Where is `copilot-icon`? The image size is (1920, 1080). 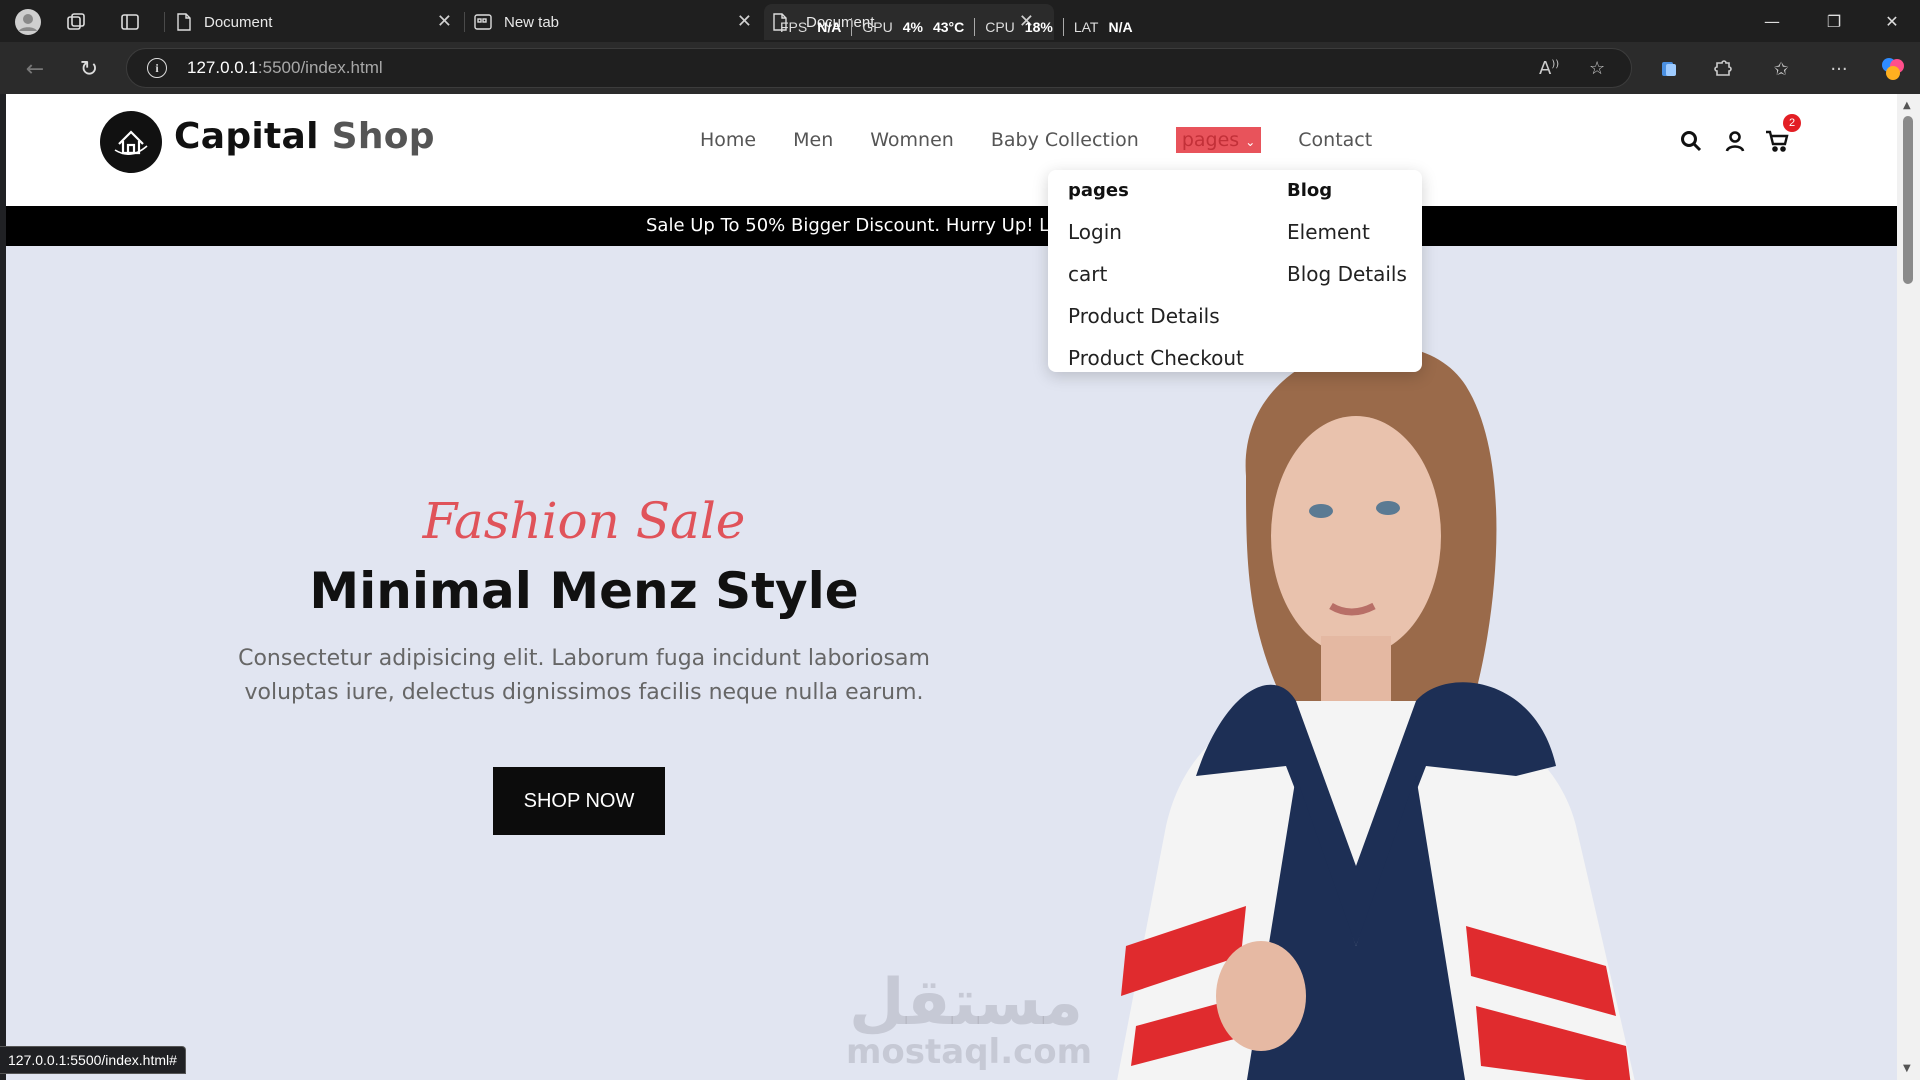
copilot-icon is located at coordinates (1893, 69).